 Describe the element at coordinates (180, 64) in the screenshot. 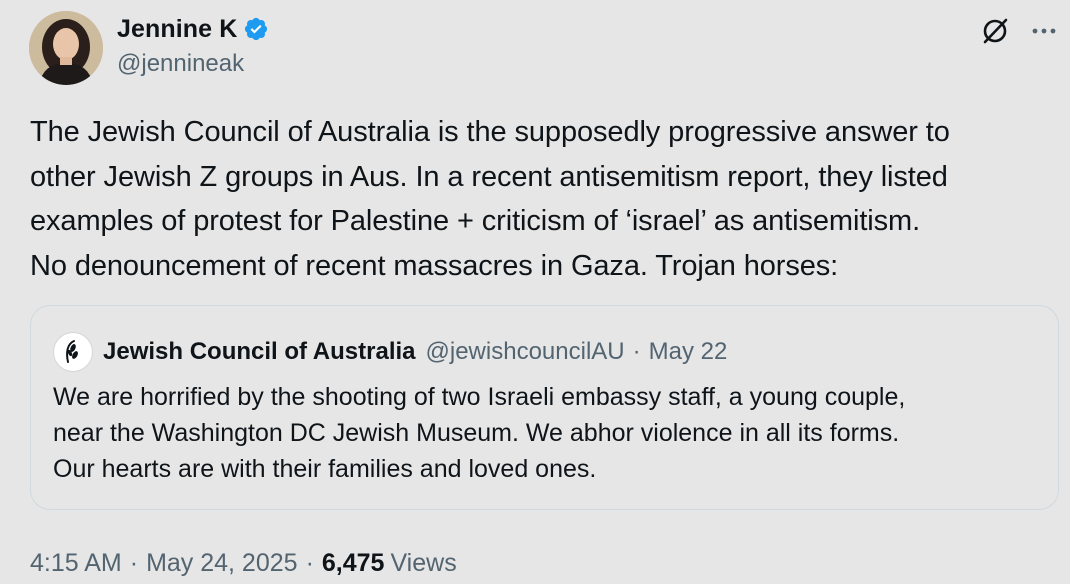

I see `author-handle: @jennineak` at that location.